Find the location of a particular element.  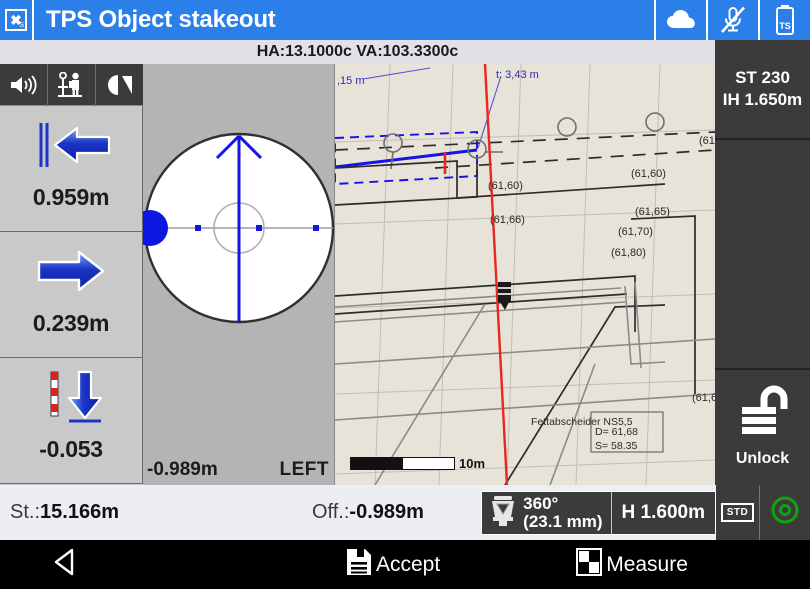

angle-readout: HA:13.1000c VA:103.3300c is located at coordinates (357, 51).